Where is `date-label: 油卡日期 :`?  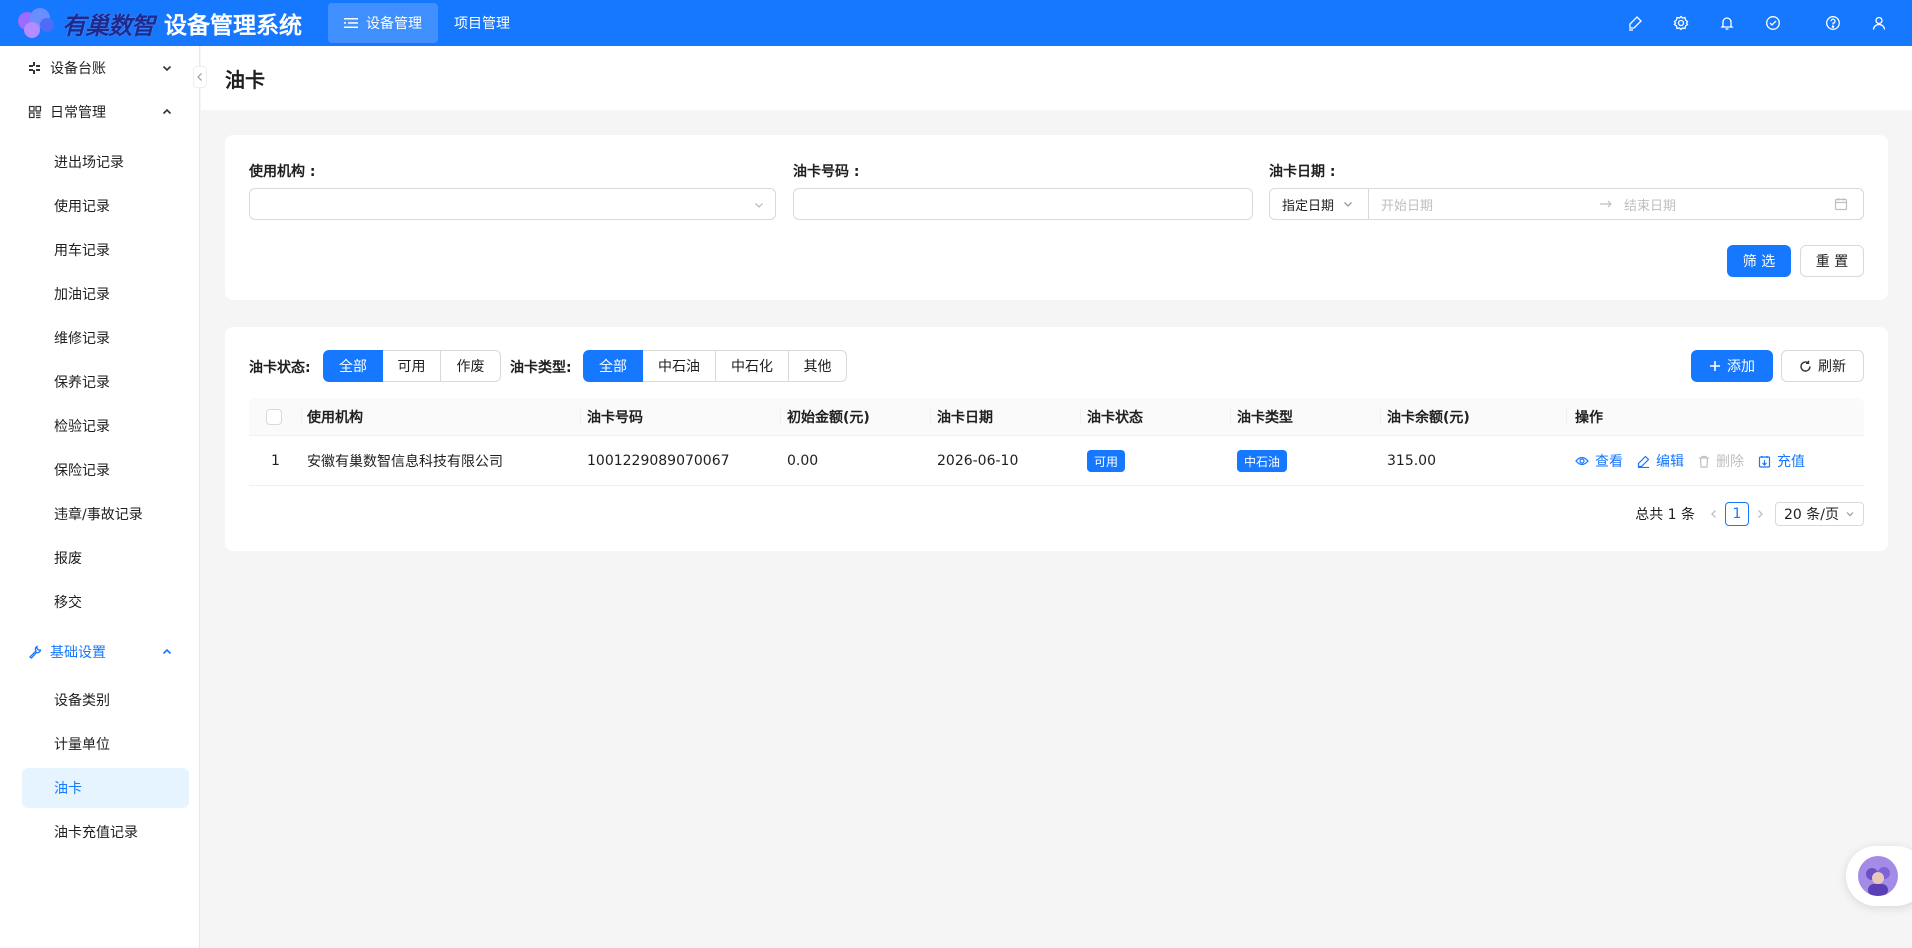
date-label: 油卡日期 : is located at coordinates (1302, 172).